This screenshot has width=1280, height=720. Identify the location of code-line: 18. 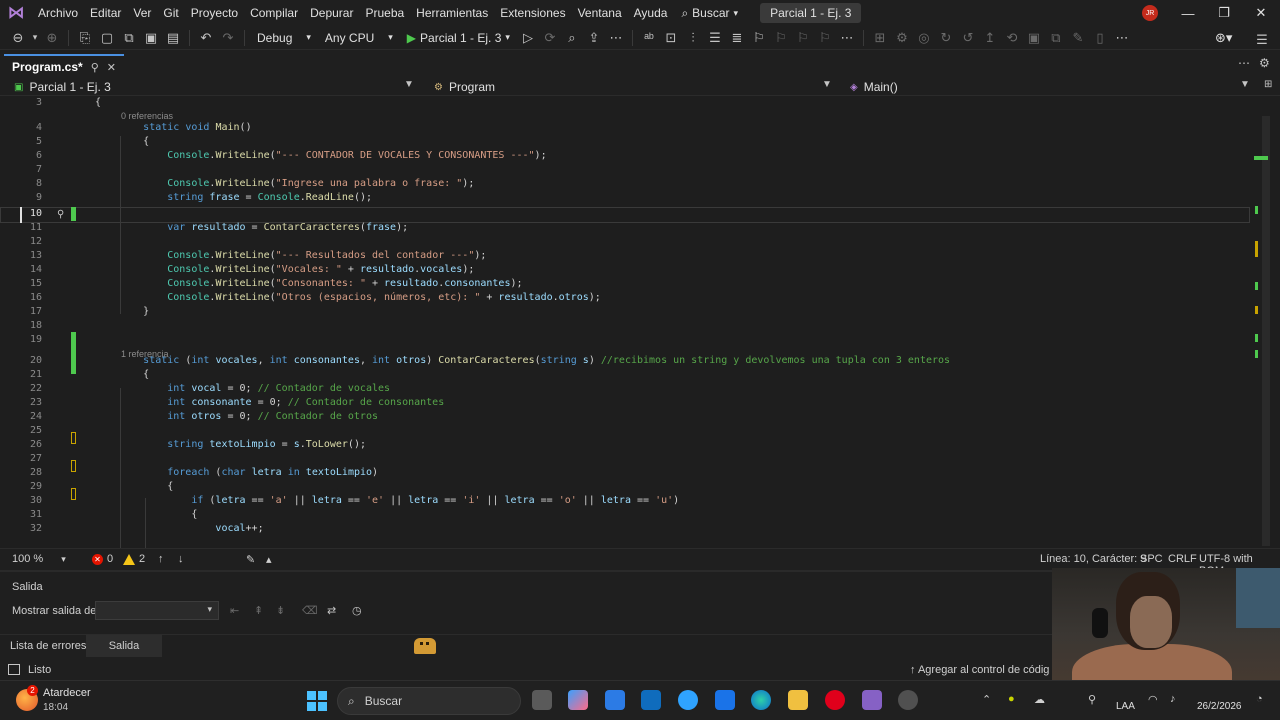
(625, 326).